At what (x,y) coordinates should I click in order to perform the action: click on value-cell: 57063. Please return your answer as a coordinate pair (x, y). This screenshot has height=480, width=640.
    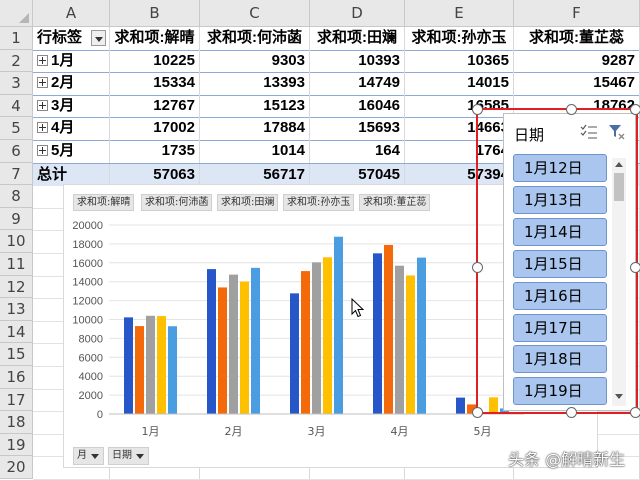
    Looking at the image, I should click on (155, 175).